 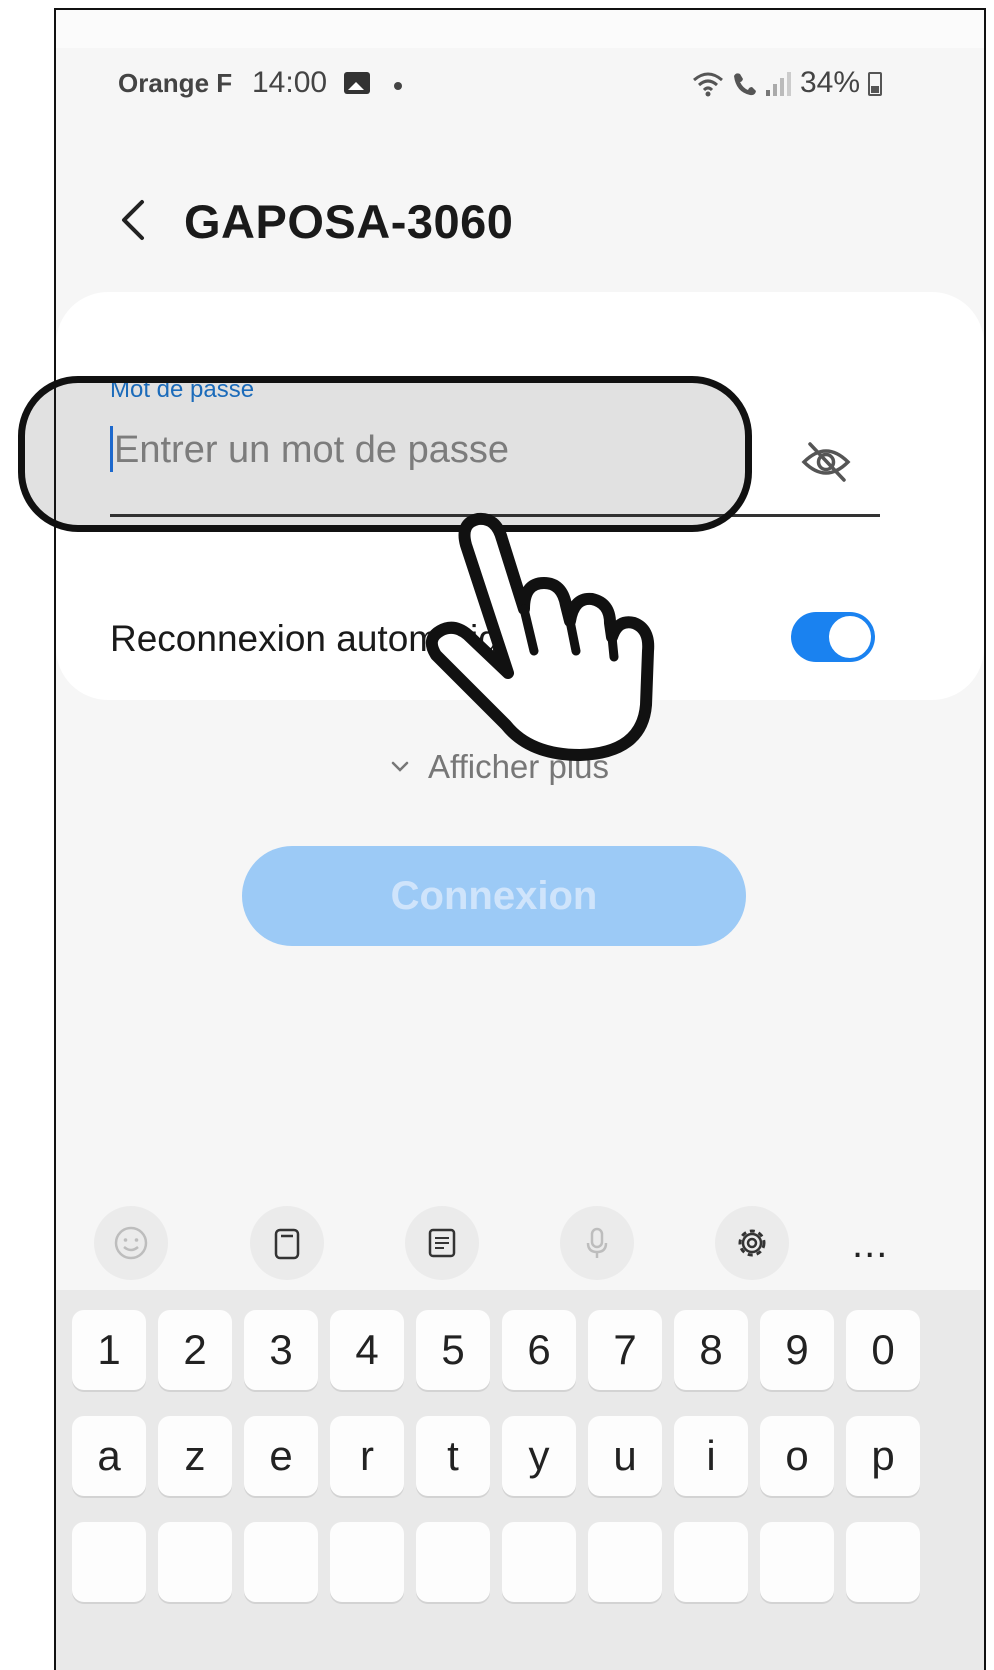 What do you see at coordinates (281, 1456) in the screenshot?
I see `key-e: e` at bounding box center [281, 1456].